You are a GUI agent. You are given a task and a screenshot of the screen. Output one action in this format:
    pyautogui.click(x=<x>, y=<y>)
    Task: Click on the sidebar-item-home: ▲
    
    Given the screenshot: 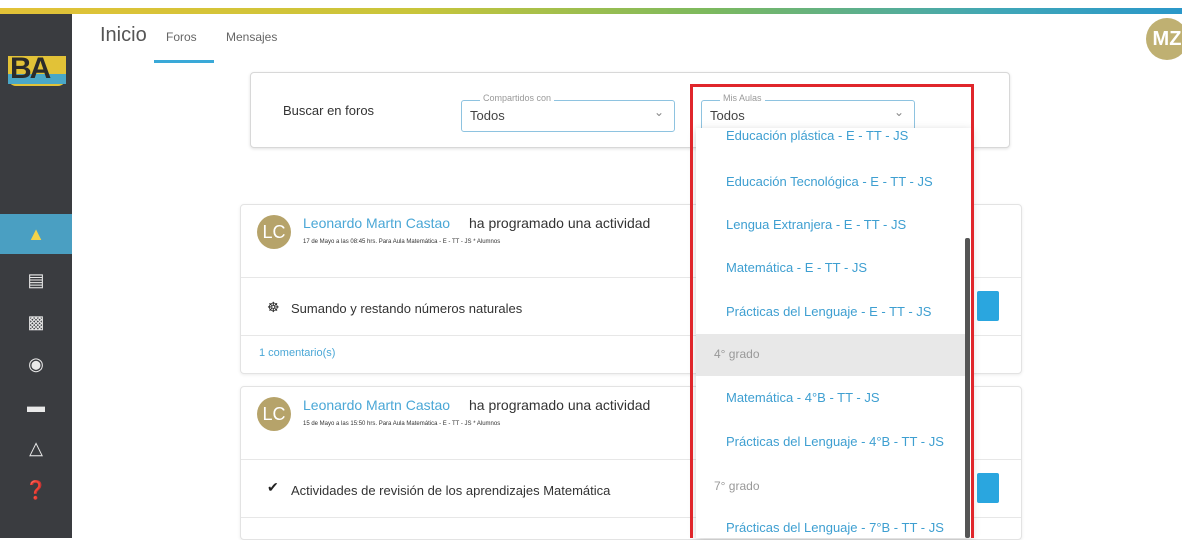 What is the action you would take?
    pyautogui.click(x=36, y=234)
    